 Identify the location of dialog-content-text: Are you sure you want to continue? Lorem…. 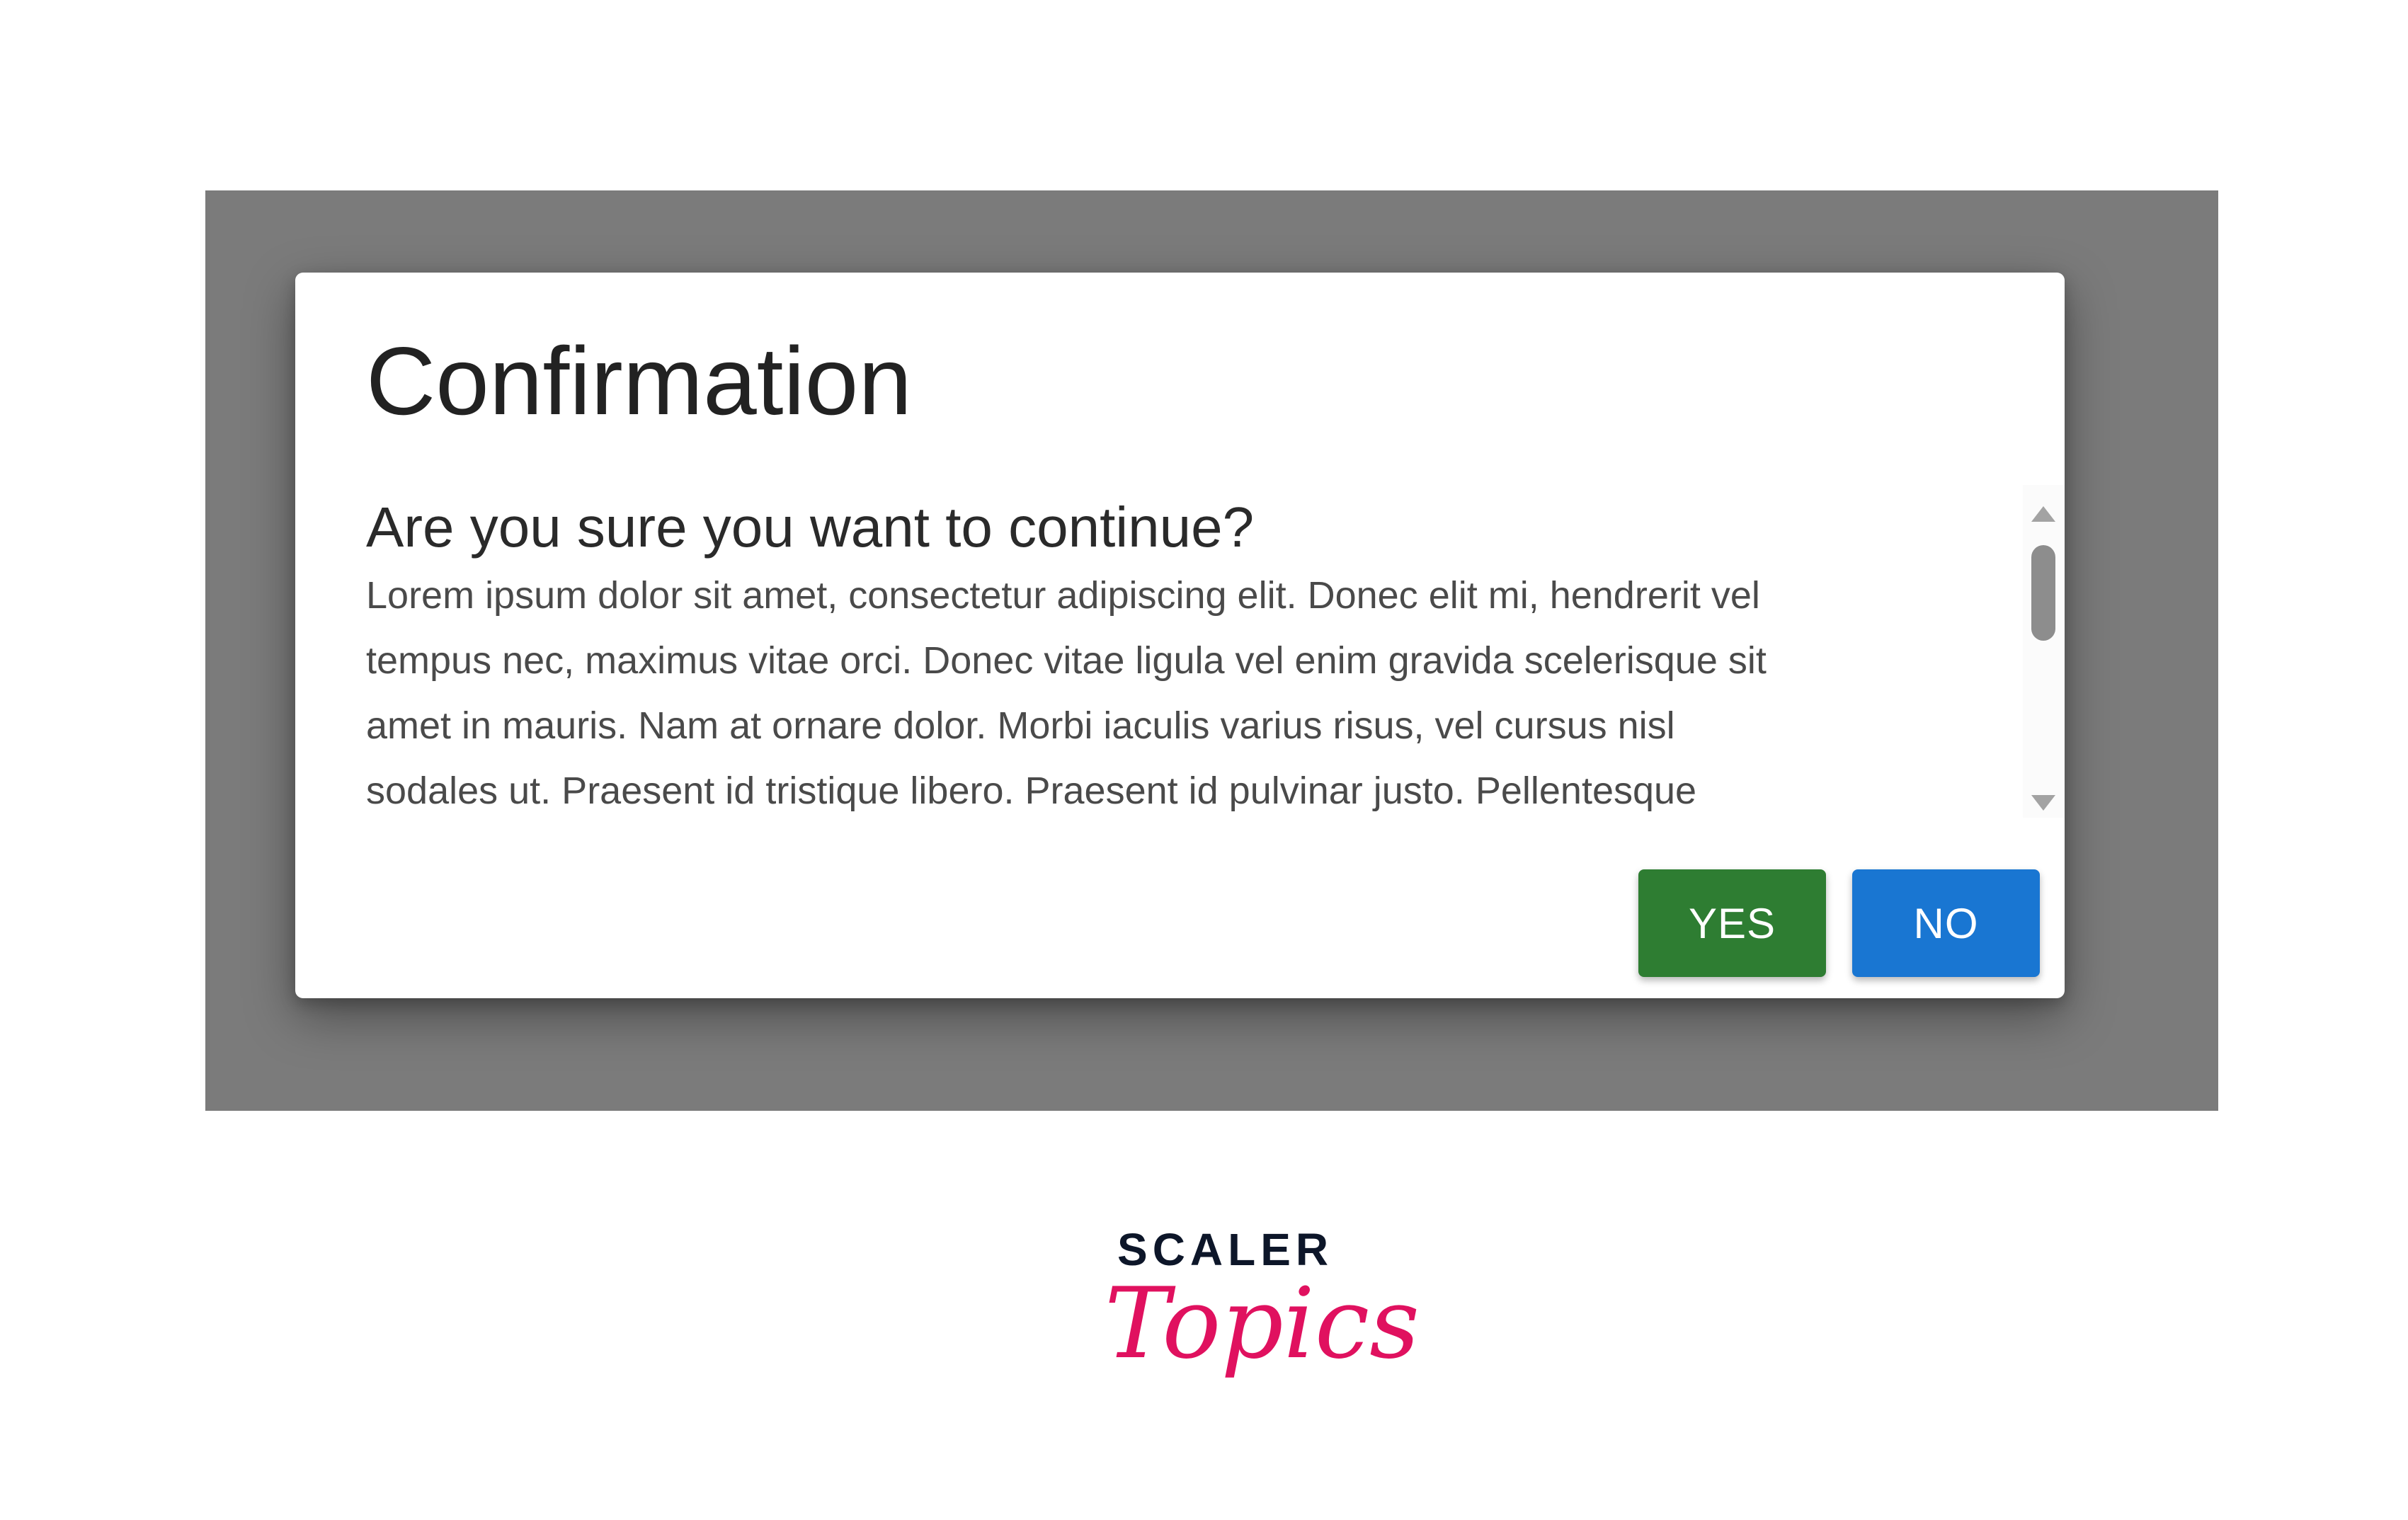
(1095, 651).